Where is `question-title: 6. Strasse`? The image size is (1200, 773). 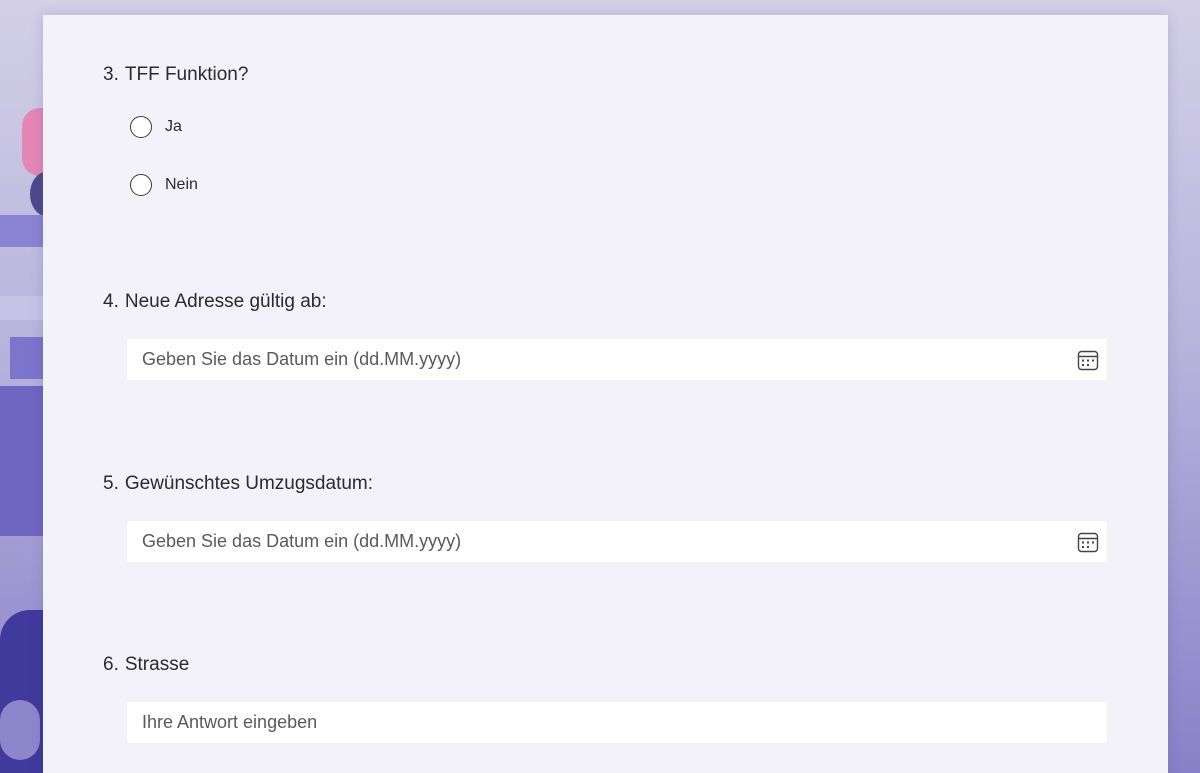 question-title: 6. Strasse is located at coordinates (146, 665).